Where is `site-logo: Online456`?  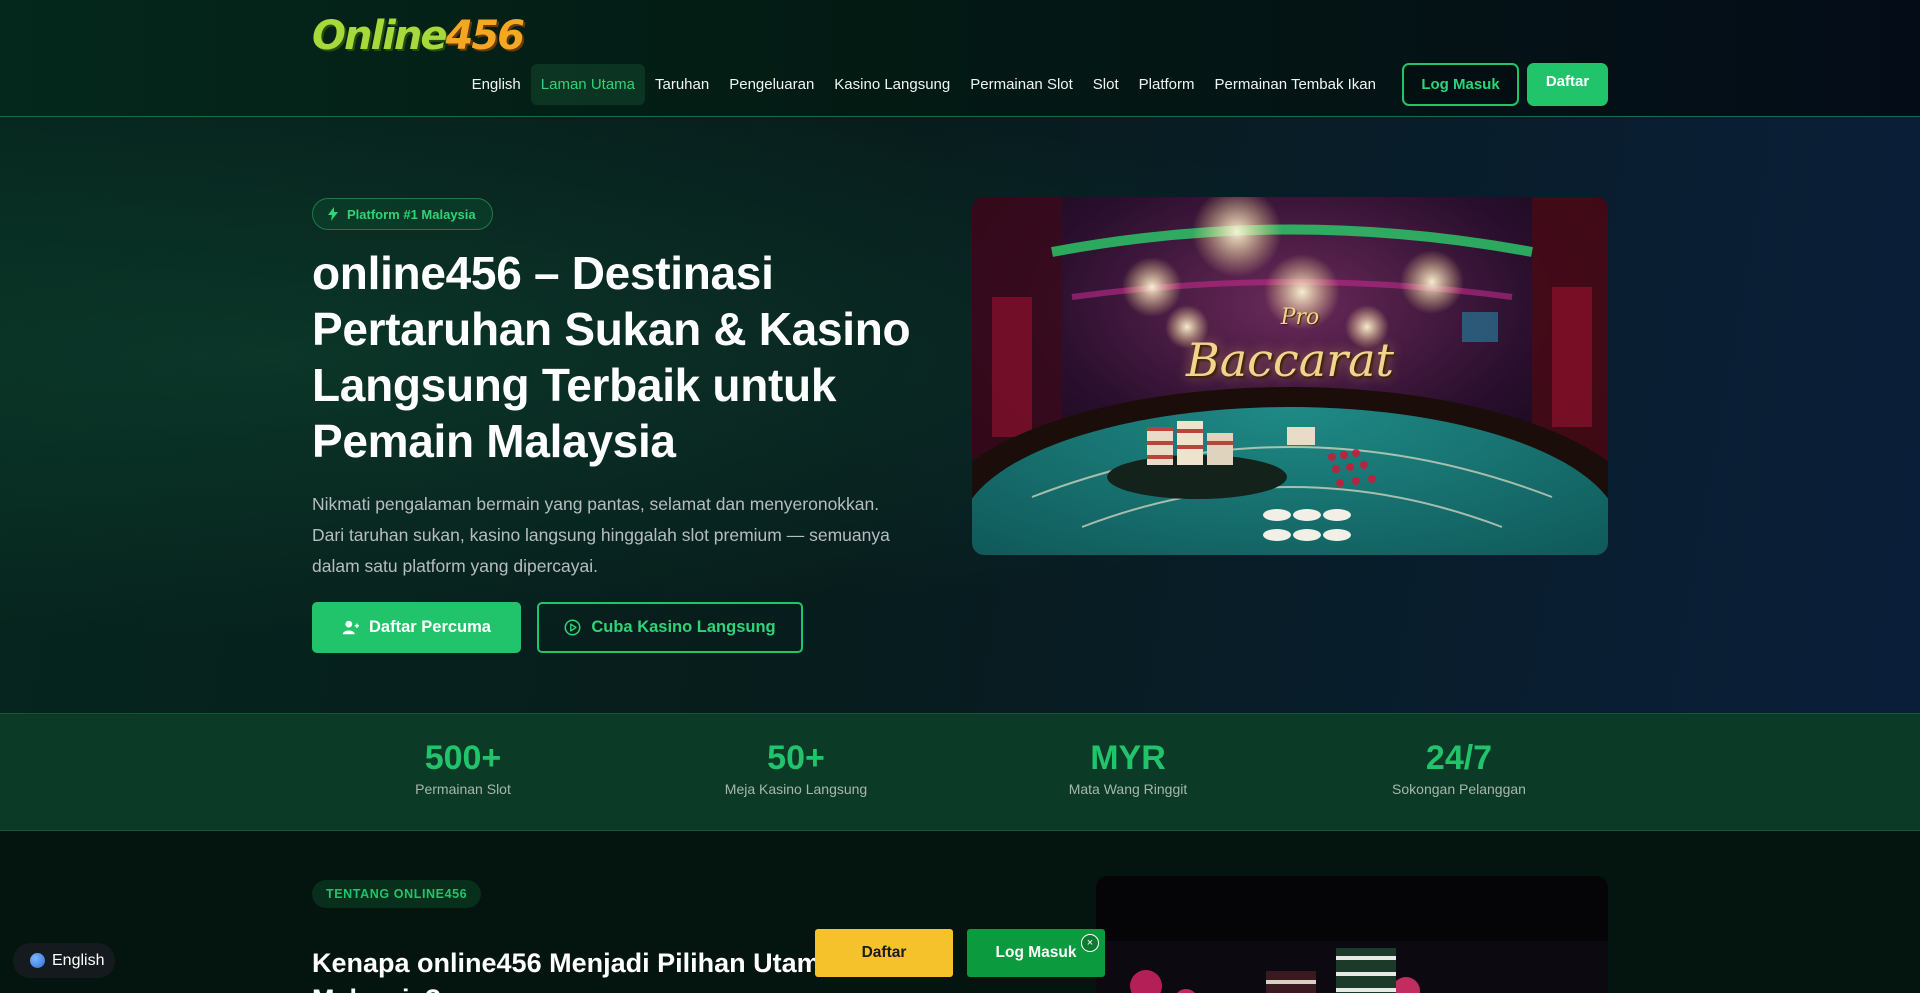 site-logo: Online456 is located at coordinates (418, 36).